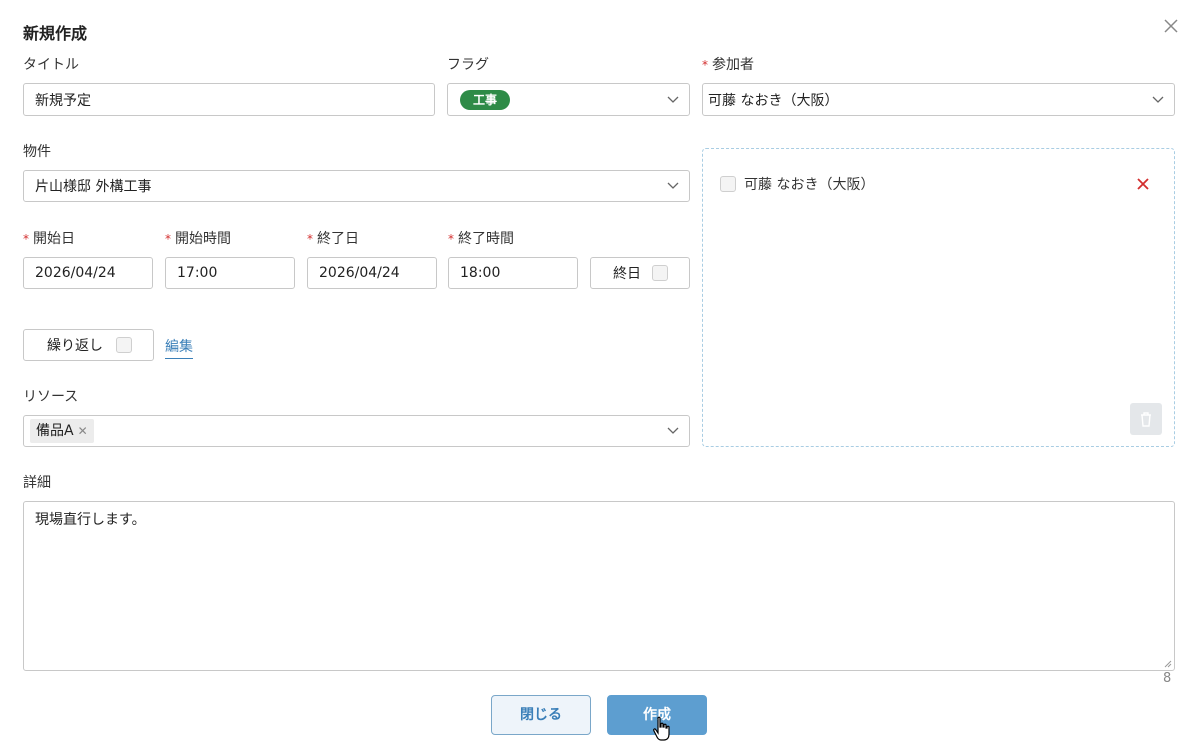 The image size is (1197, 753). I want to click on all-day-toggle: 終日, so click(640, 273).